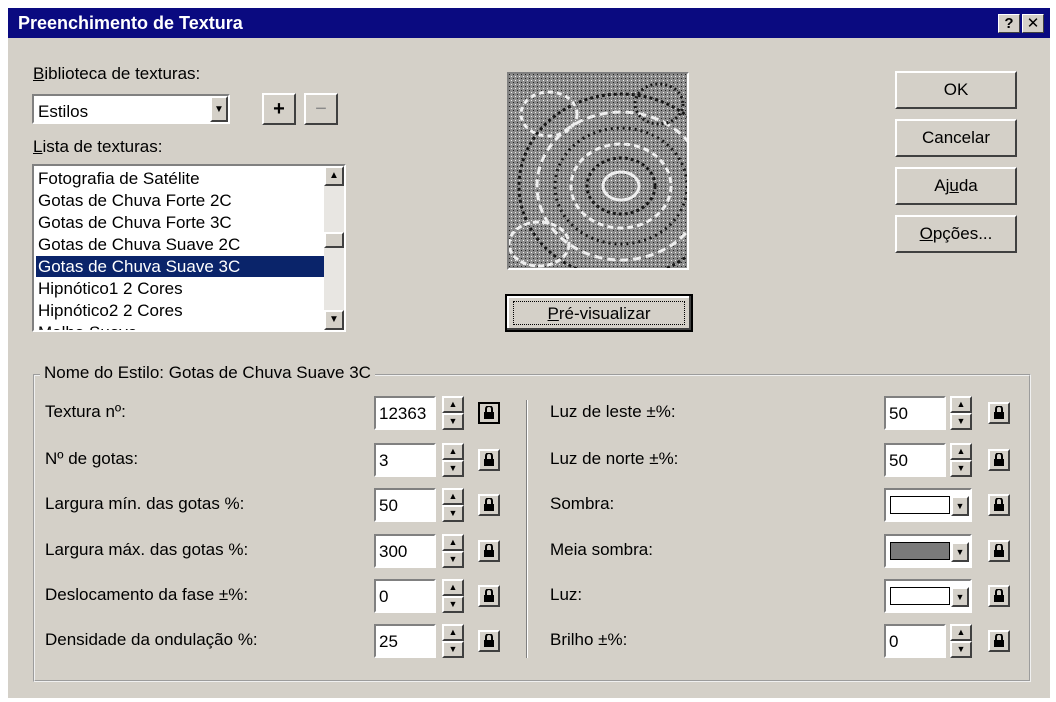 The image size is (1056, 702). Describe the element at coordinates (915, 413) in the screenshot. I see `east-light-field: 50` at that location.